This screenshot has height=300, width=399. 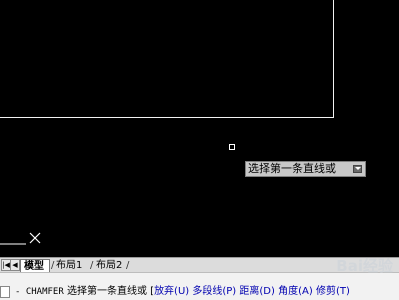 I want to click on command-option-trim: 修剪(T), so click(x=333, y=291).